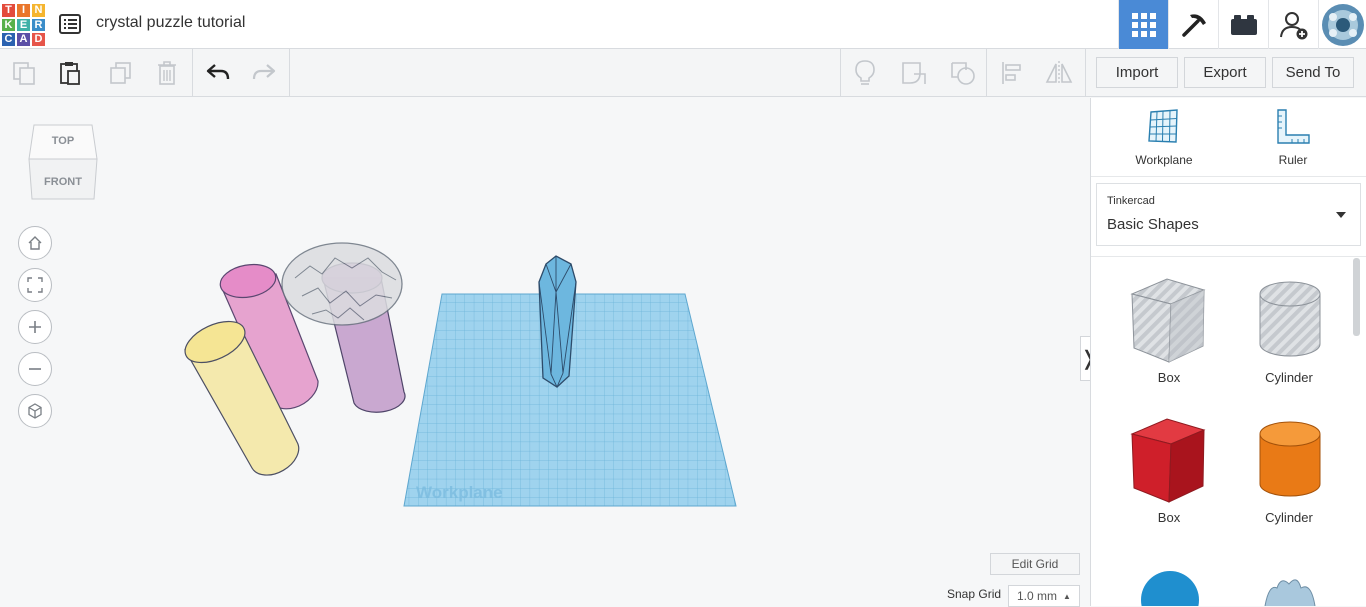 This screenshot has width=1366, height=607. What do you see at coordinates (1290, 319) in the screenshot?
I see `cylinder-hole-shape-icon` at bounding box center [1290, 319].